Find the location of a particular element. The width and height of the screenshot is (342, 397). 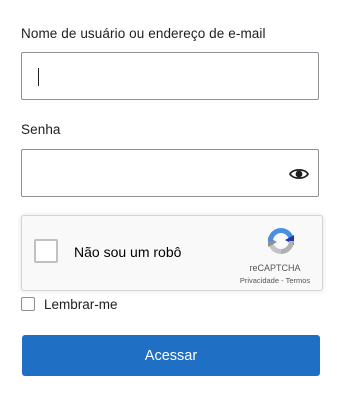

login-submit-button: Acessar is located at coordinates (171, 355).